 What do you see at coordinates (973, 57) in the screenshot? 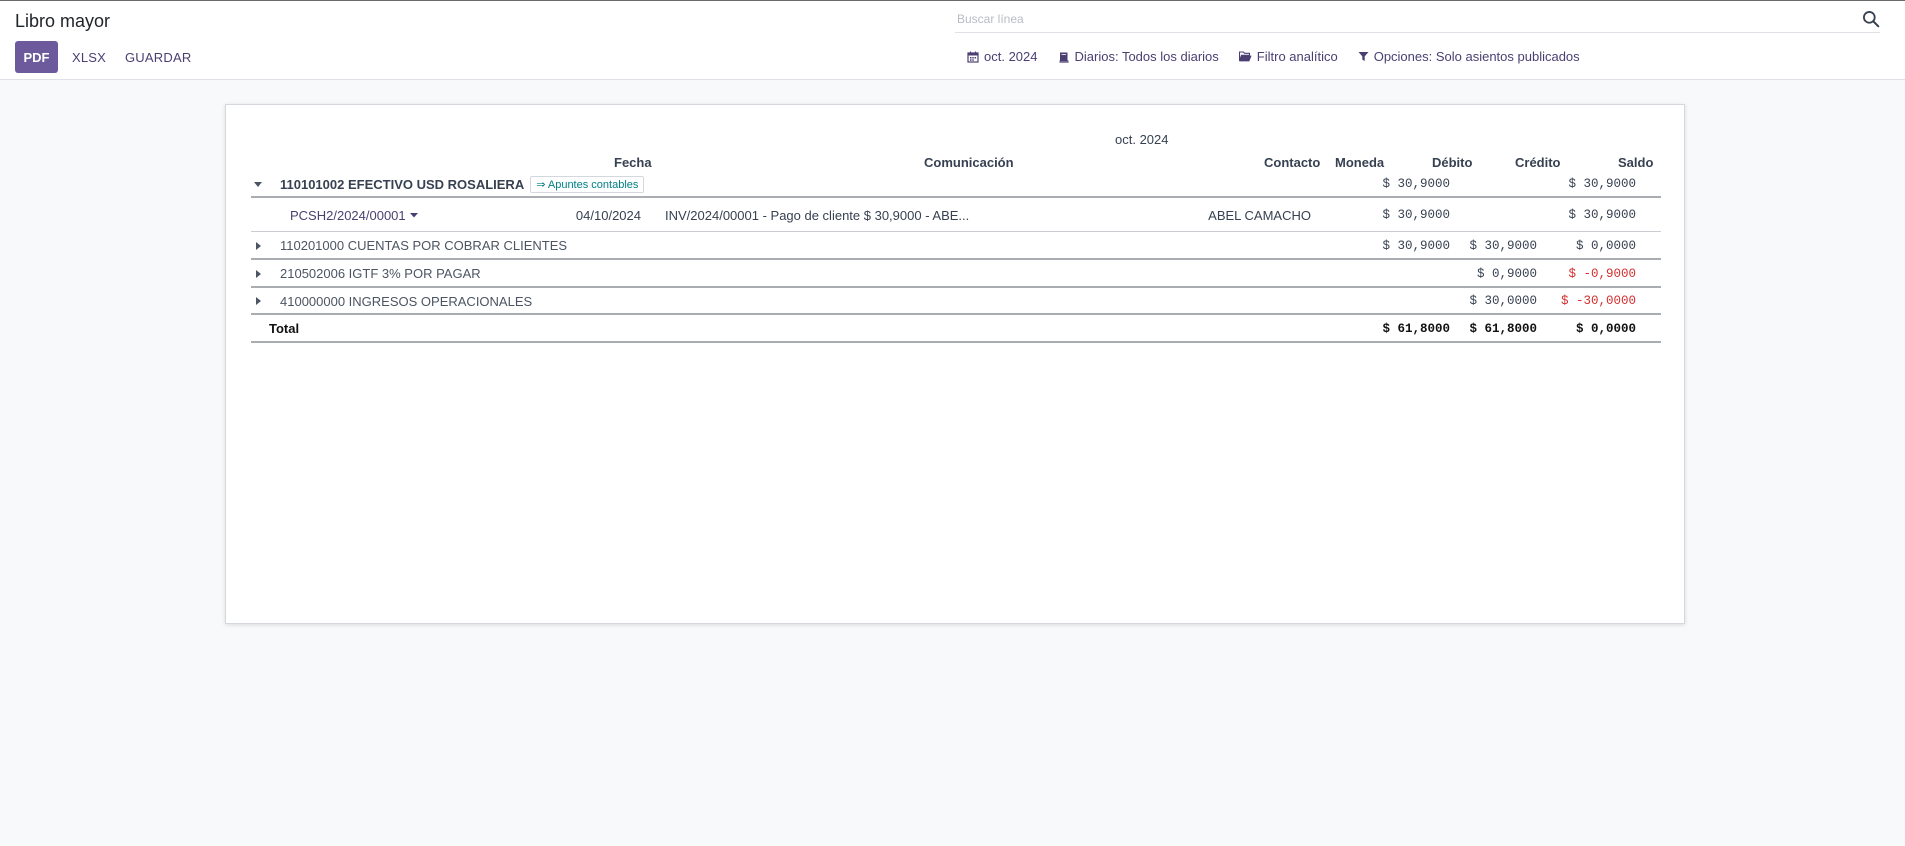
I see `calendar-icon` at bounding box center [973, 57].